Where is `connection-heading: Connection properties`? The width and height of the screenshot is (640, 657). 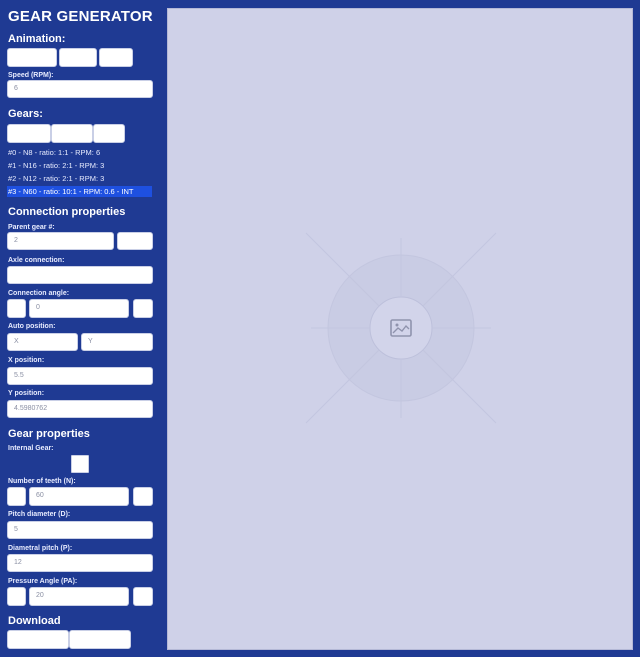
connection-heading: Connection properties is located at coordinates (67, 212).